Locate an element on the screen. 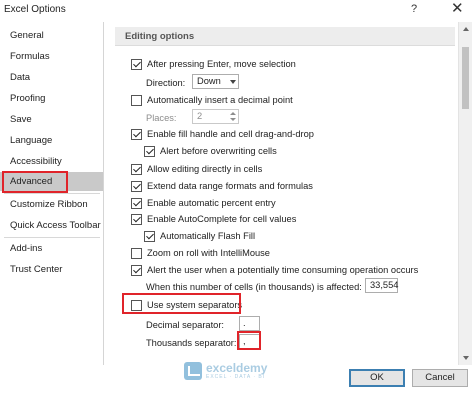 This screenshot has height=393, width=474. autocomplete-checkbox is located at coordinates (136, 219).